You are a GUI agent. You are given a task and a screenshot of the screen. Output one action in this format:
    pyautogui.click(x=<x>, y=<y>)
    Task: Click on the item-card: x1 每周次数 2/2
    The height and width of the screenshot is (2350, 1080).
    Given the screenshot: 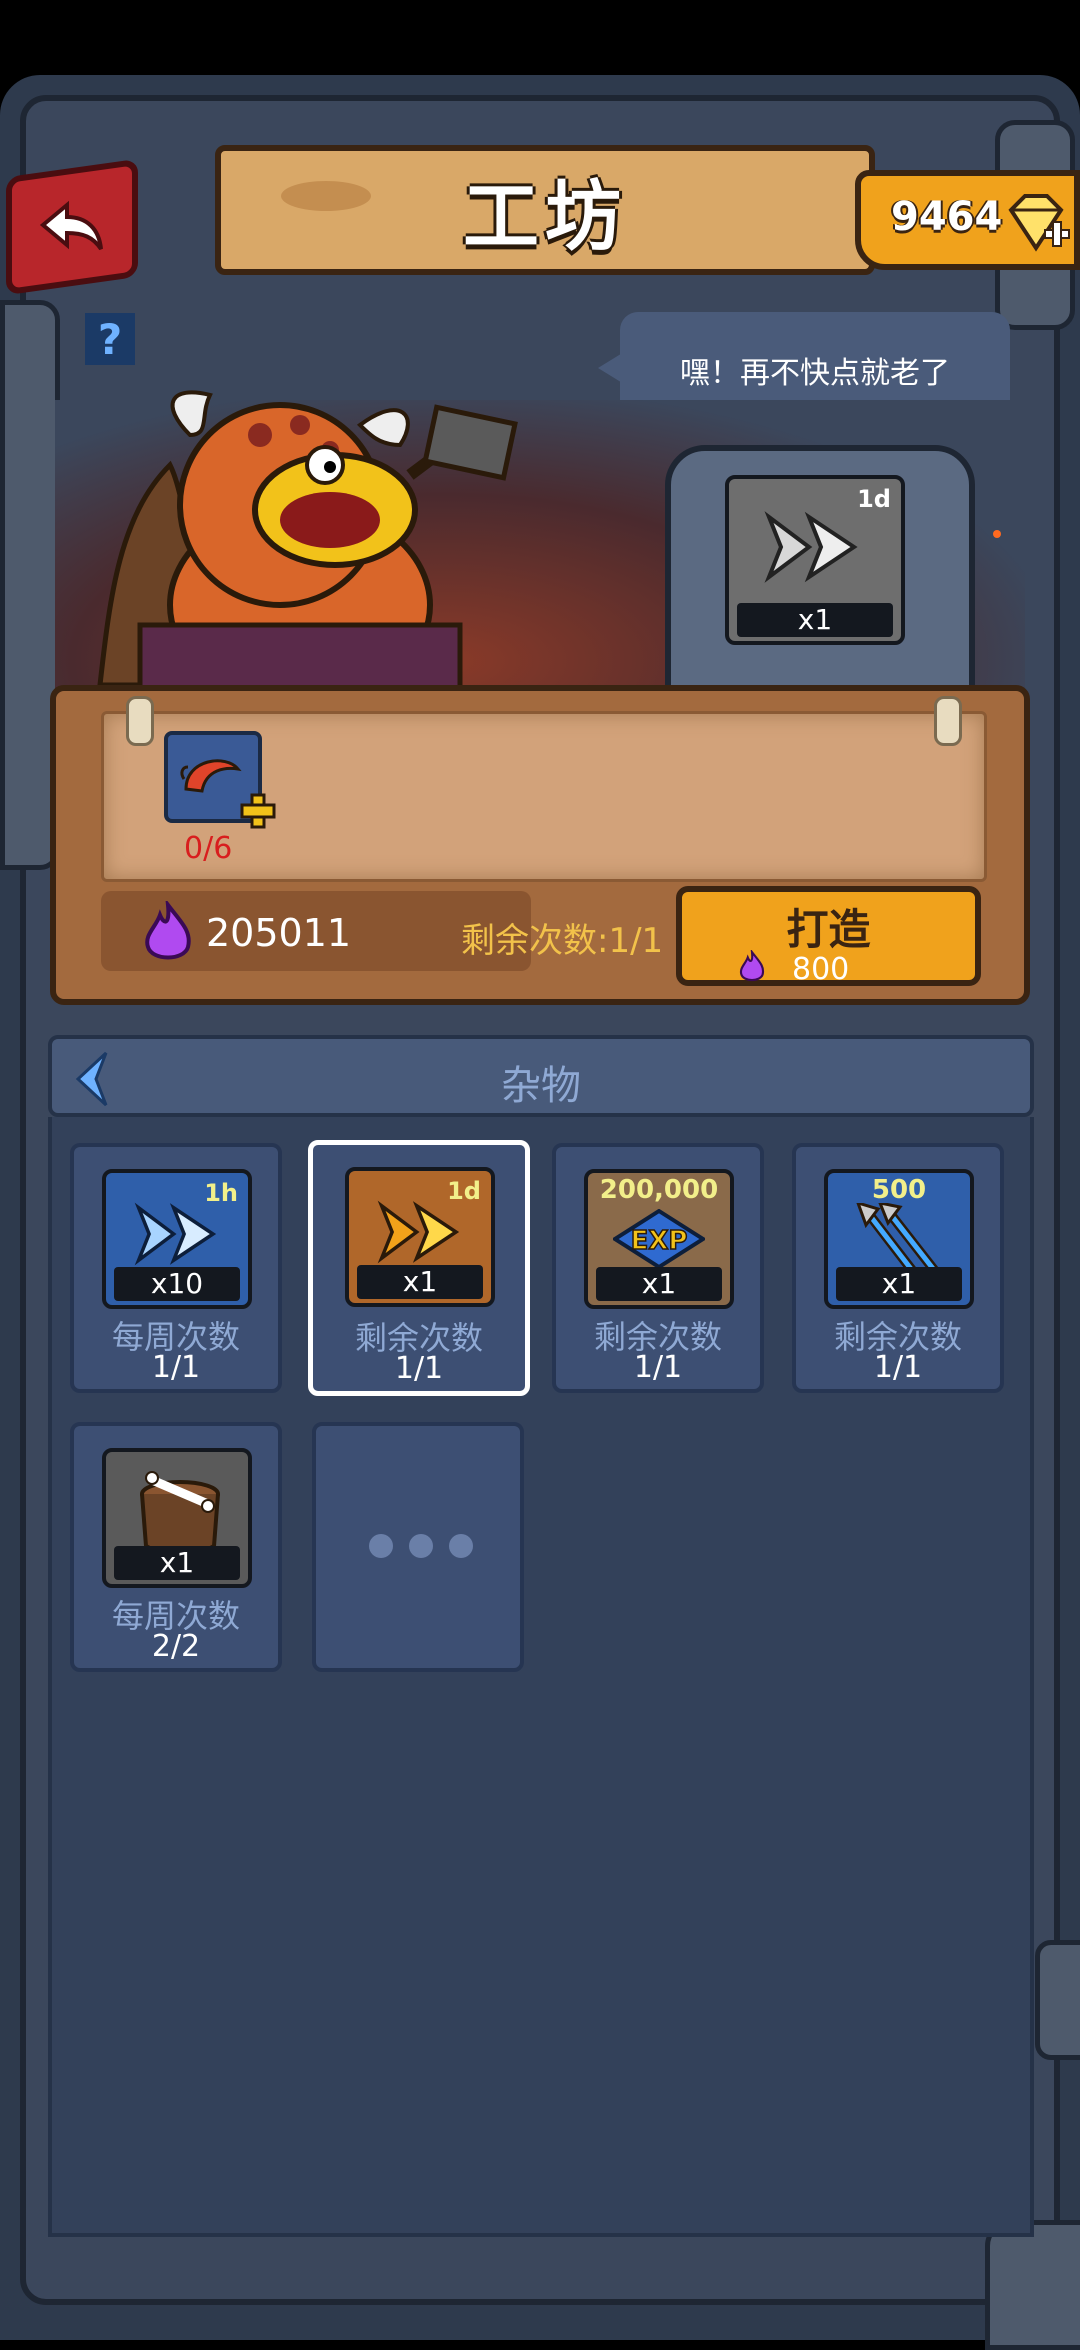 What is the action you would take?
    pyautogui.click(x=176, y=1547)
    